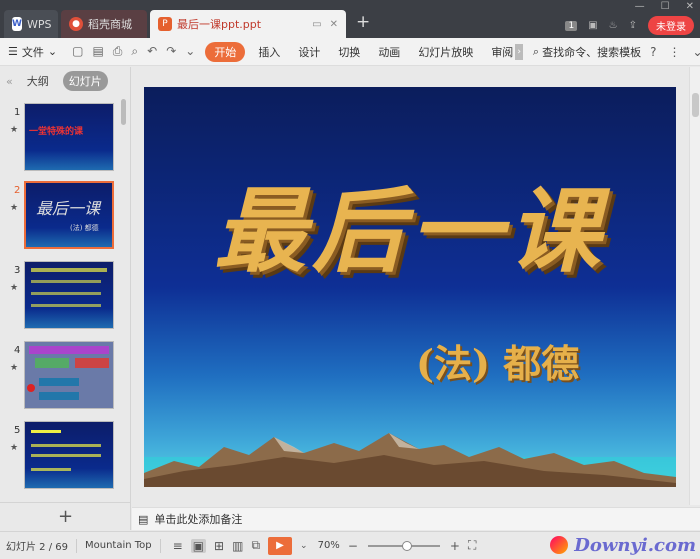 Image resolution: width=700 pixels, height=559 pixels. I want to click on export-pdf-icon: ▤, so click(97, 51).